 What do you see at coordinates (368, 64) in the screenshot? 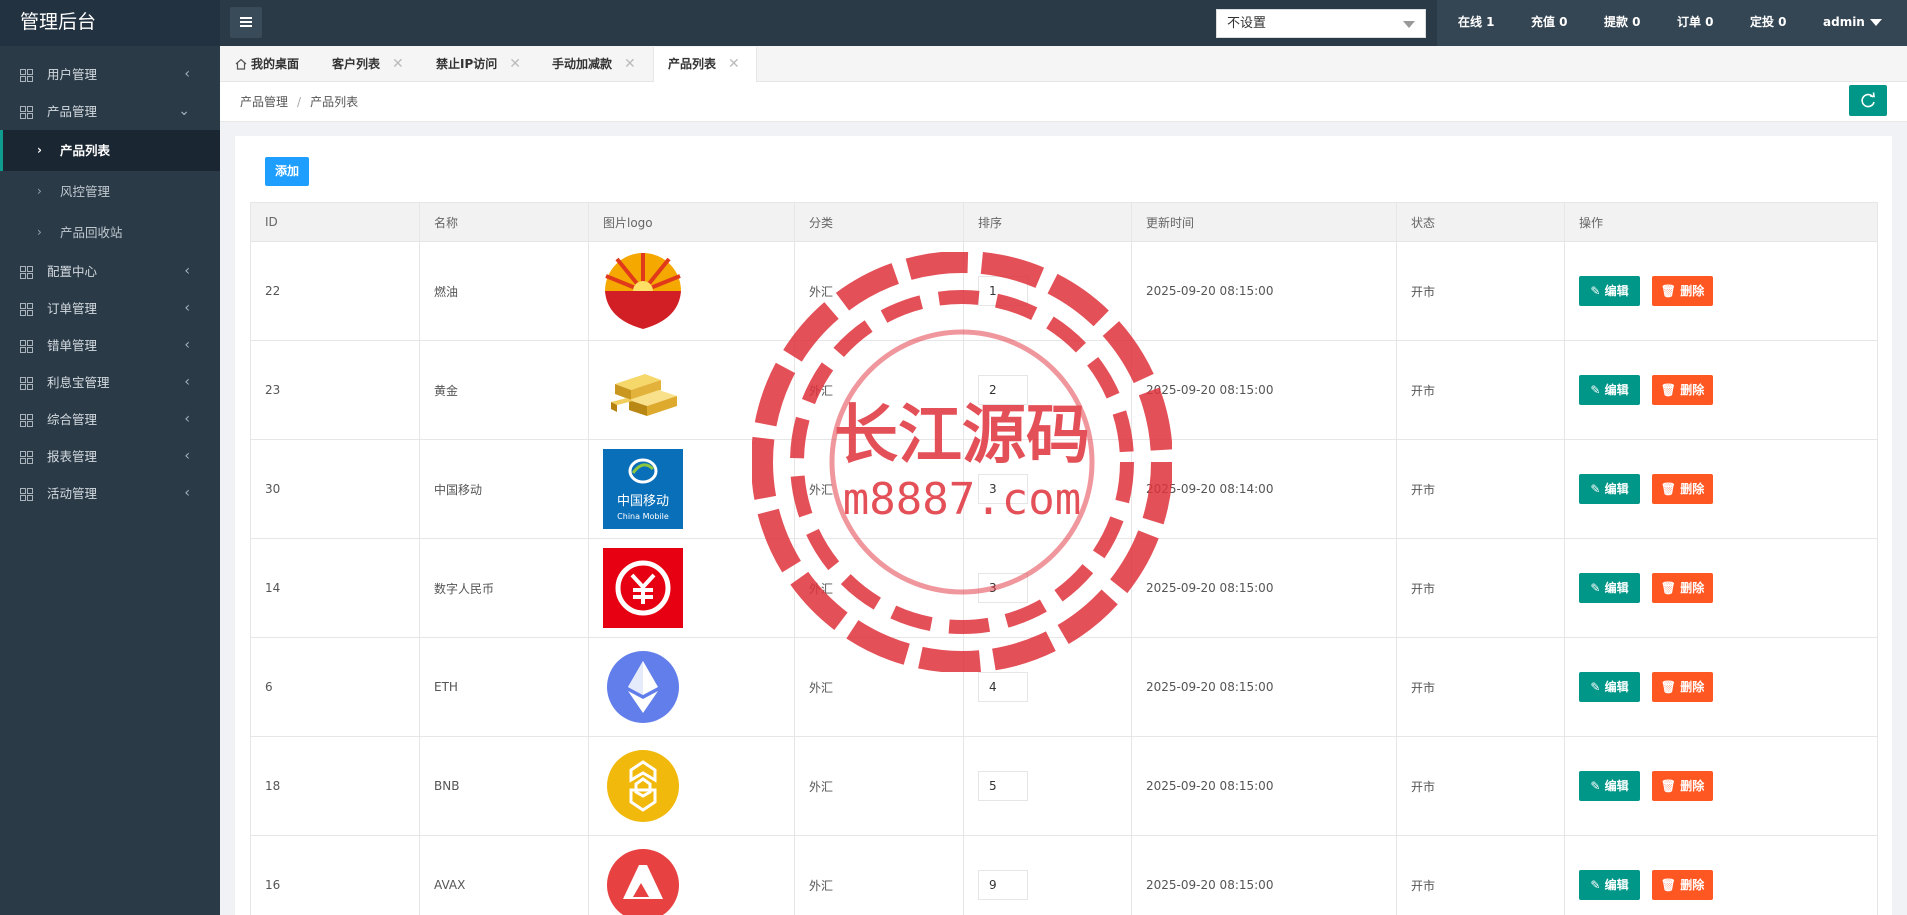
I see `tab-customer-list: 客户列表 ✕` at bounding box center [368, 64].